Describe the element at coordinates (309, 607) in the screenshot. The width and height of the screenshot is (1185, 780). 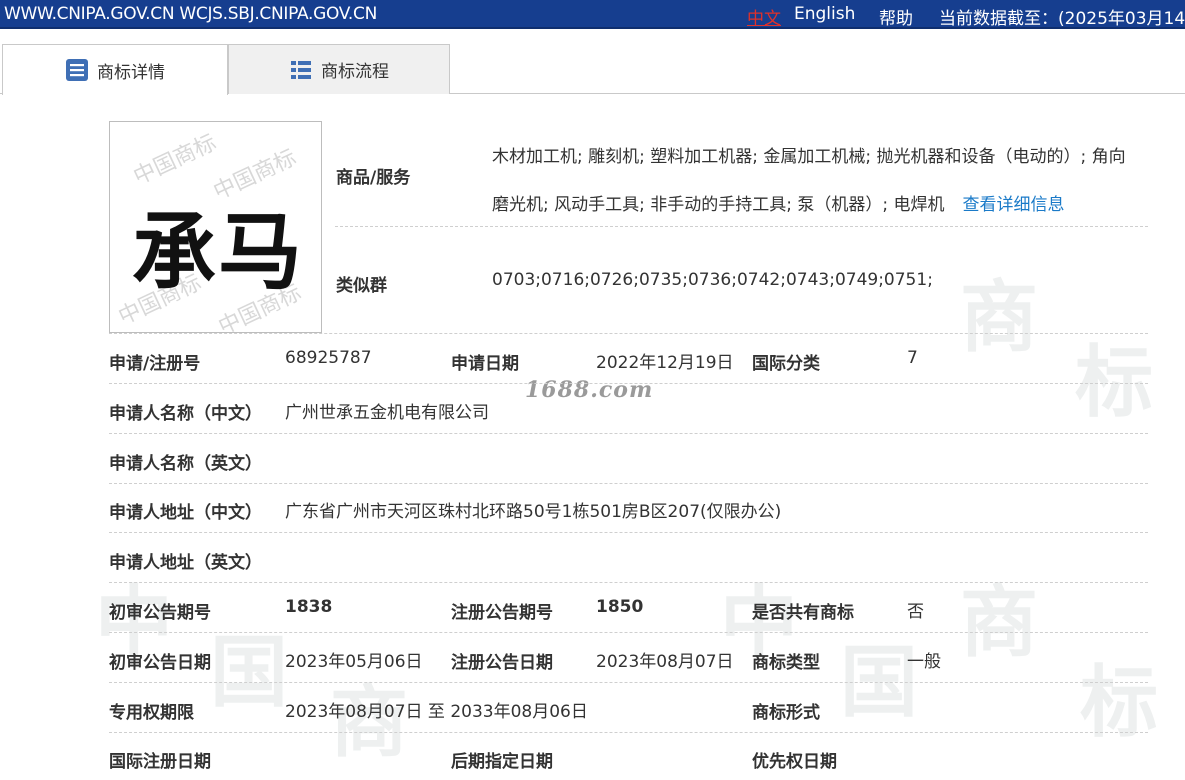
I see `prelim-no-value: 1838` at that location.